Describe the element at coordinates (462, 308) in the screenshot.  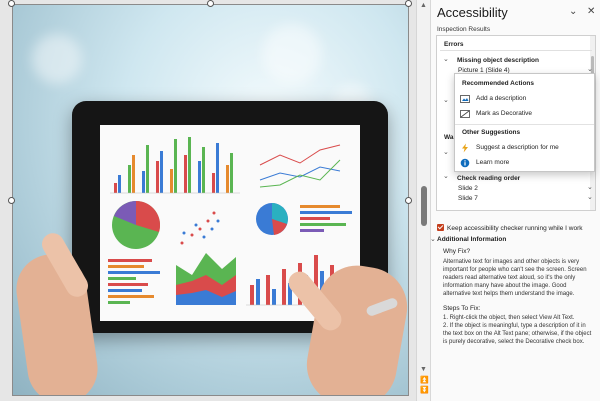
I see `steps-to-fix-heading: Steps To Fix:` at that location.